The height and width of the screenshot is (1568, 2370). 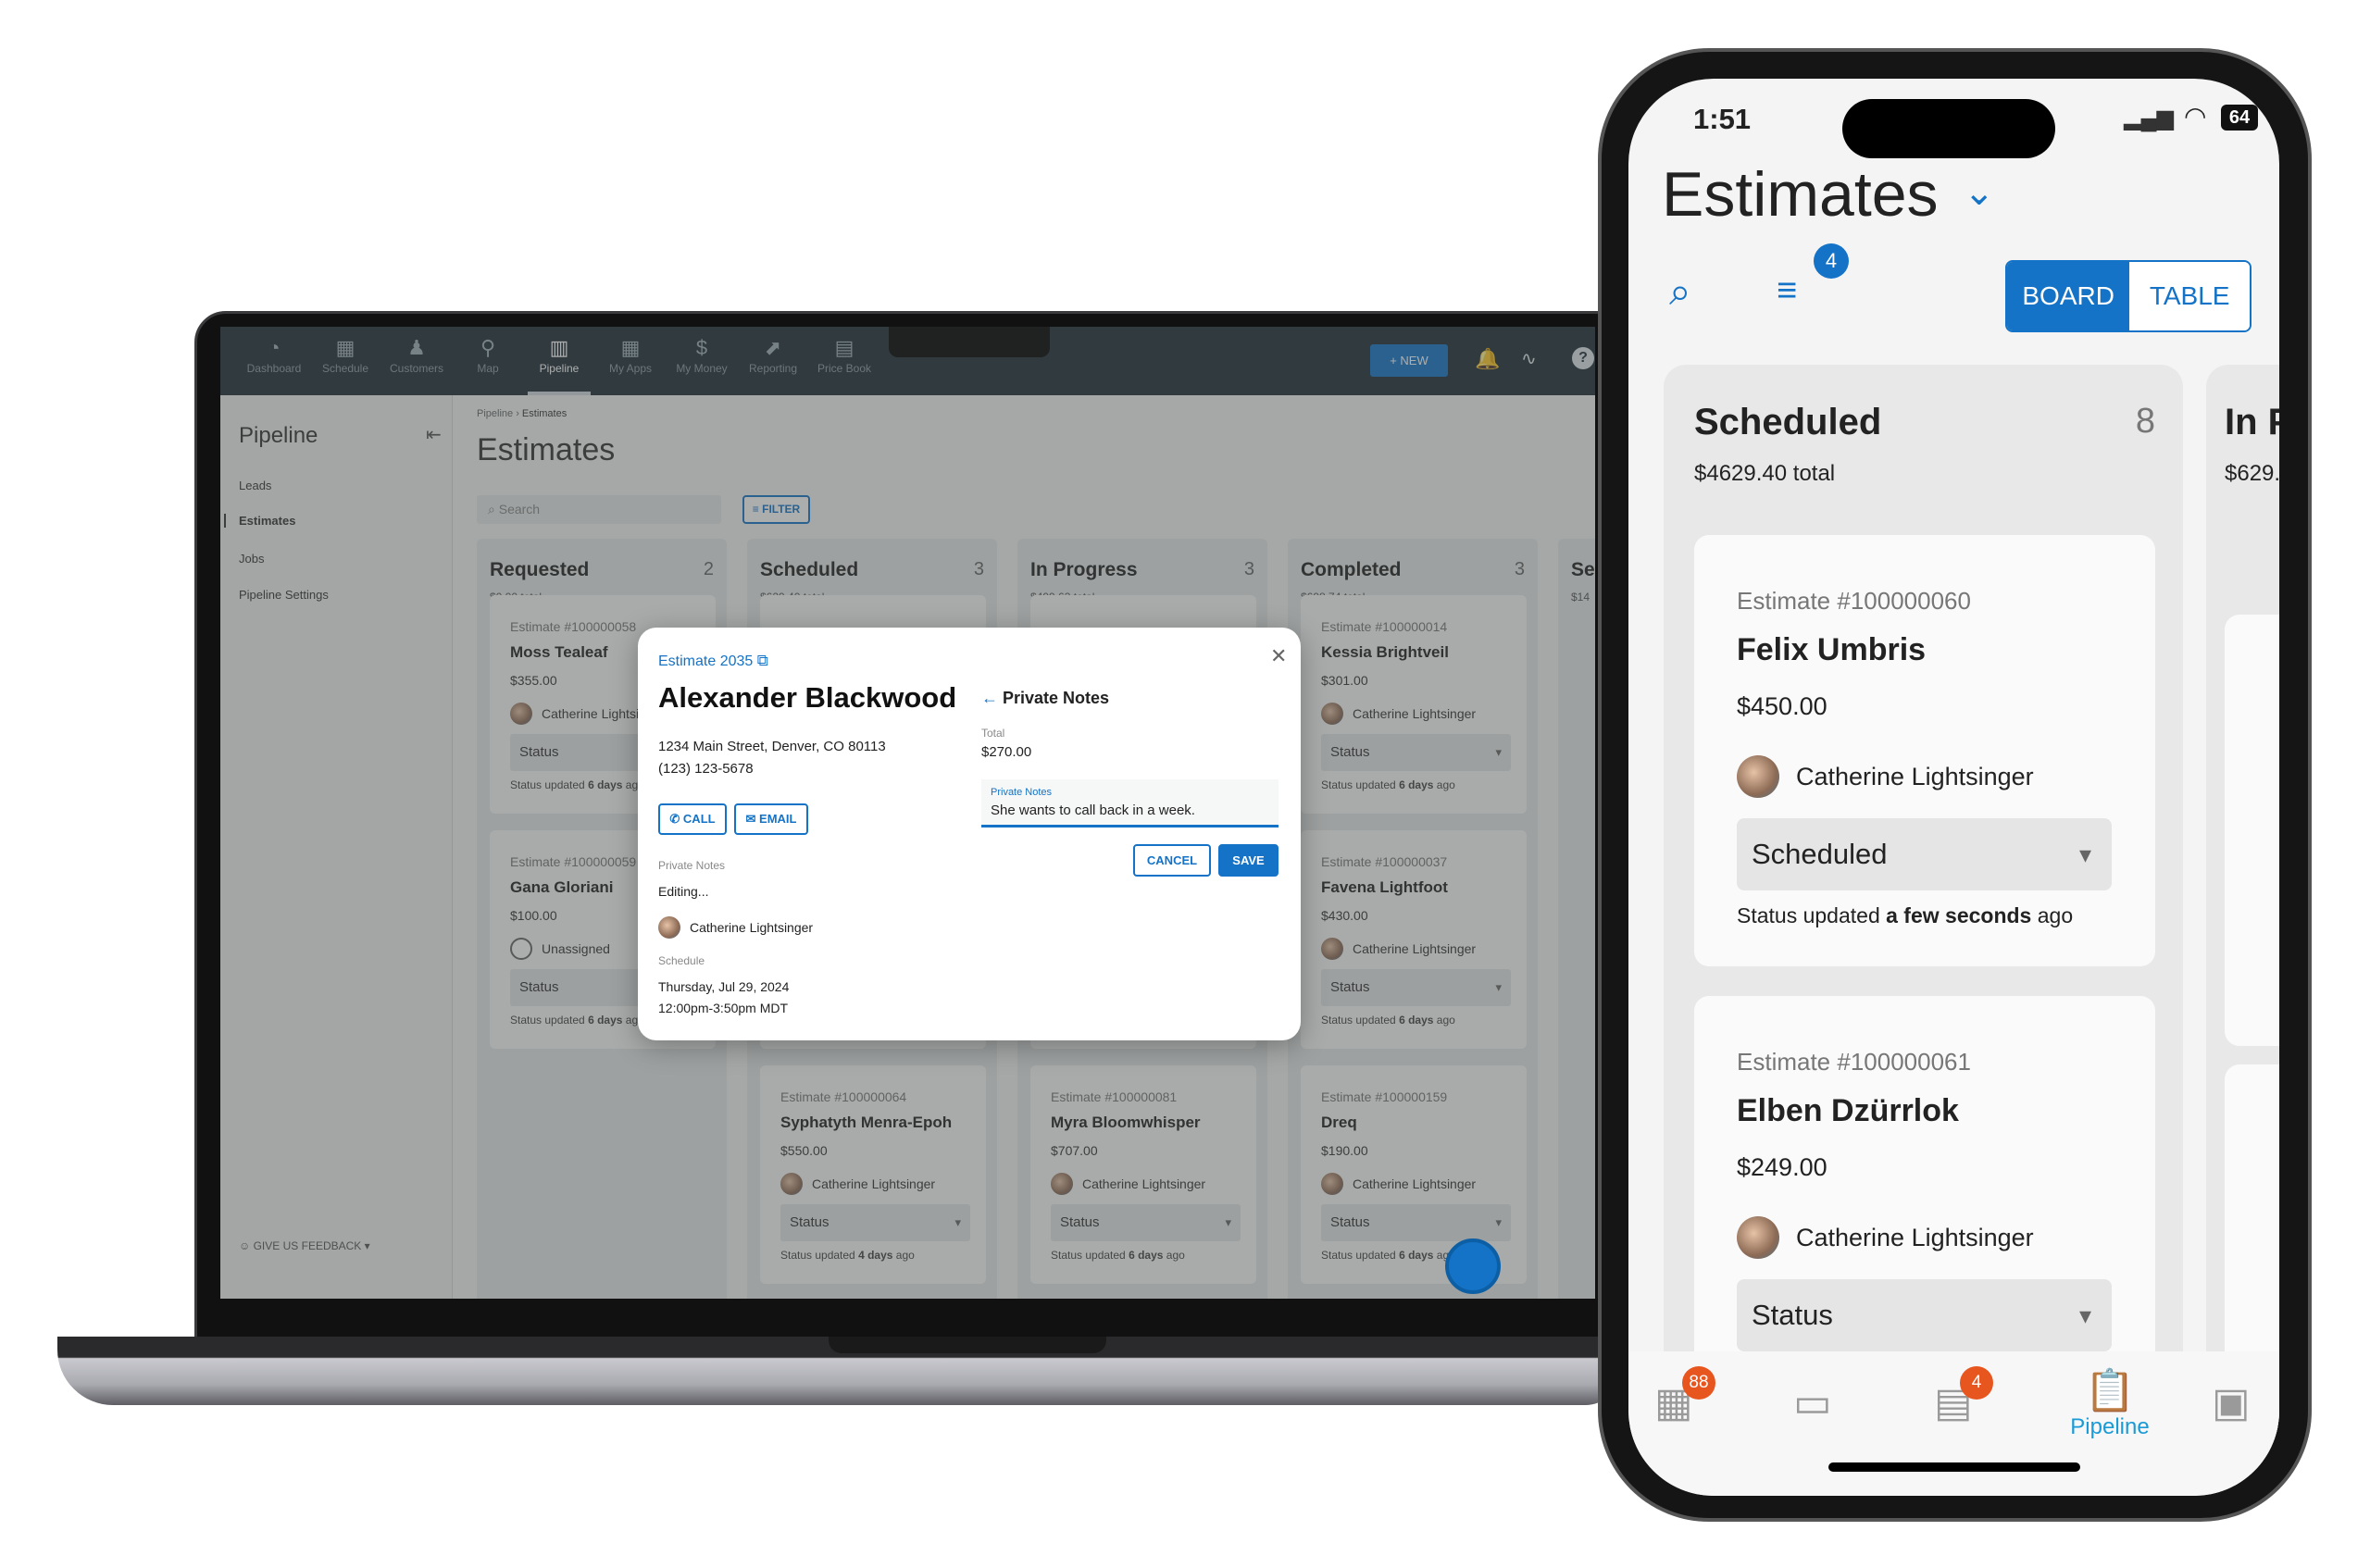 What do you see at coordinates (967, 1345) in the screenshot?
I see `laptop-hinge-notch` at bounding box center [967, 1345].